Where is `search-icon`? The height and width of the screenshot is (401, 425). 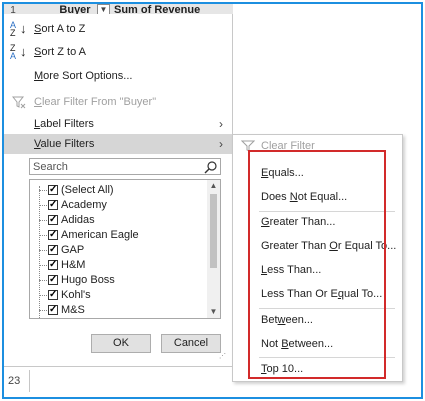
search-icon is located at coordinates (210, 167).